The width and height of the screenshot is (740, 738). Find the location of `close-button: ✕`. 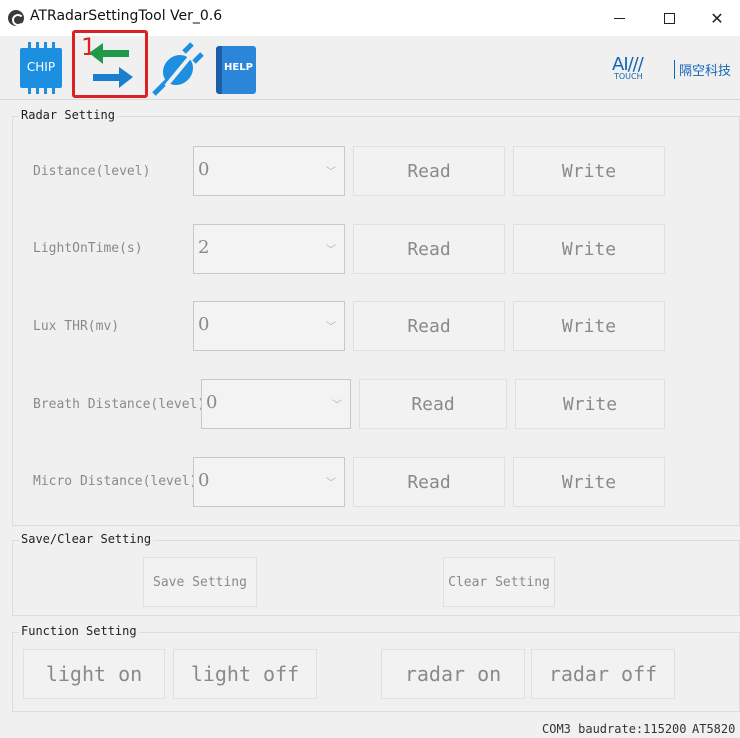

close-button: ✕ is located at coordinates (717, 18).